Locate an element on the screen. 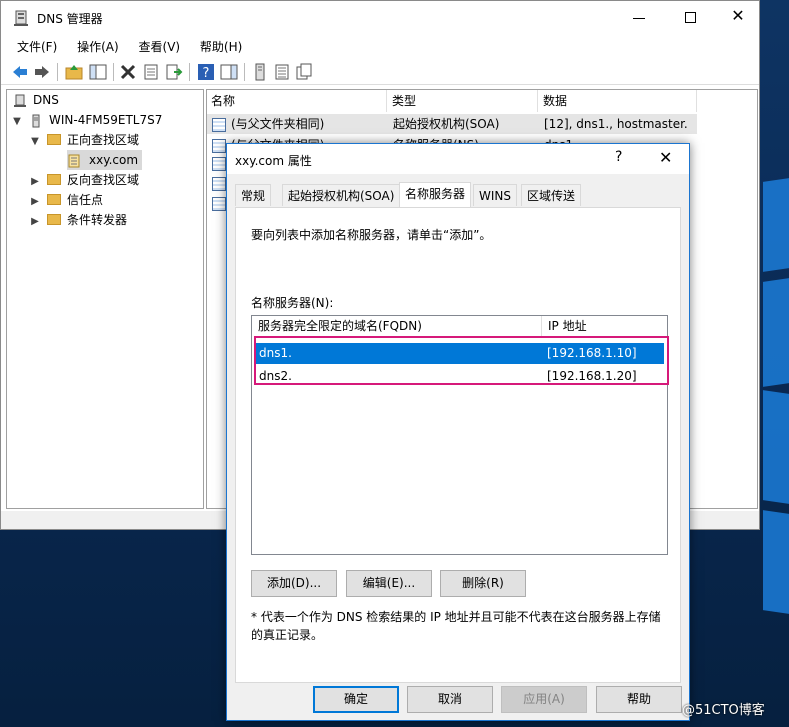 The height and width of the screenshot is (727, 789). column-header-data: 数据 is located at coordinates (618, 101).